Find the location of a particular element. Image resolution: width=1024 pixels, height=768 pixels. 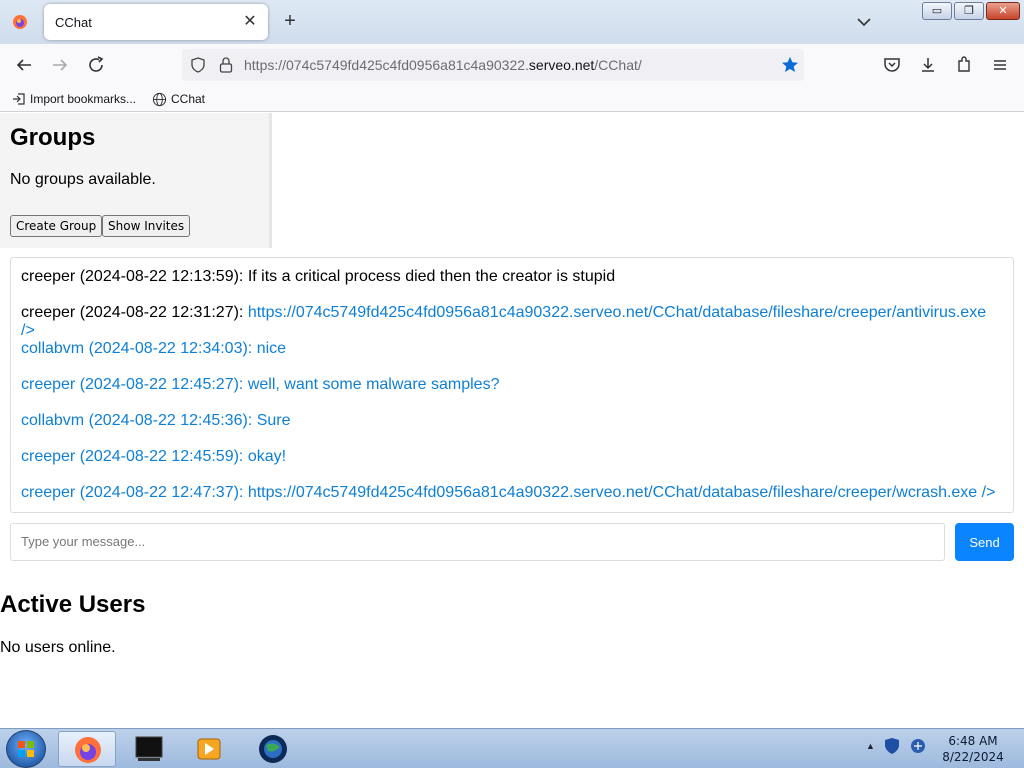

browser-titlebar: CChat ✕ + ▭ ❐ ✕ is located at coordinates (512, 22).